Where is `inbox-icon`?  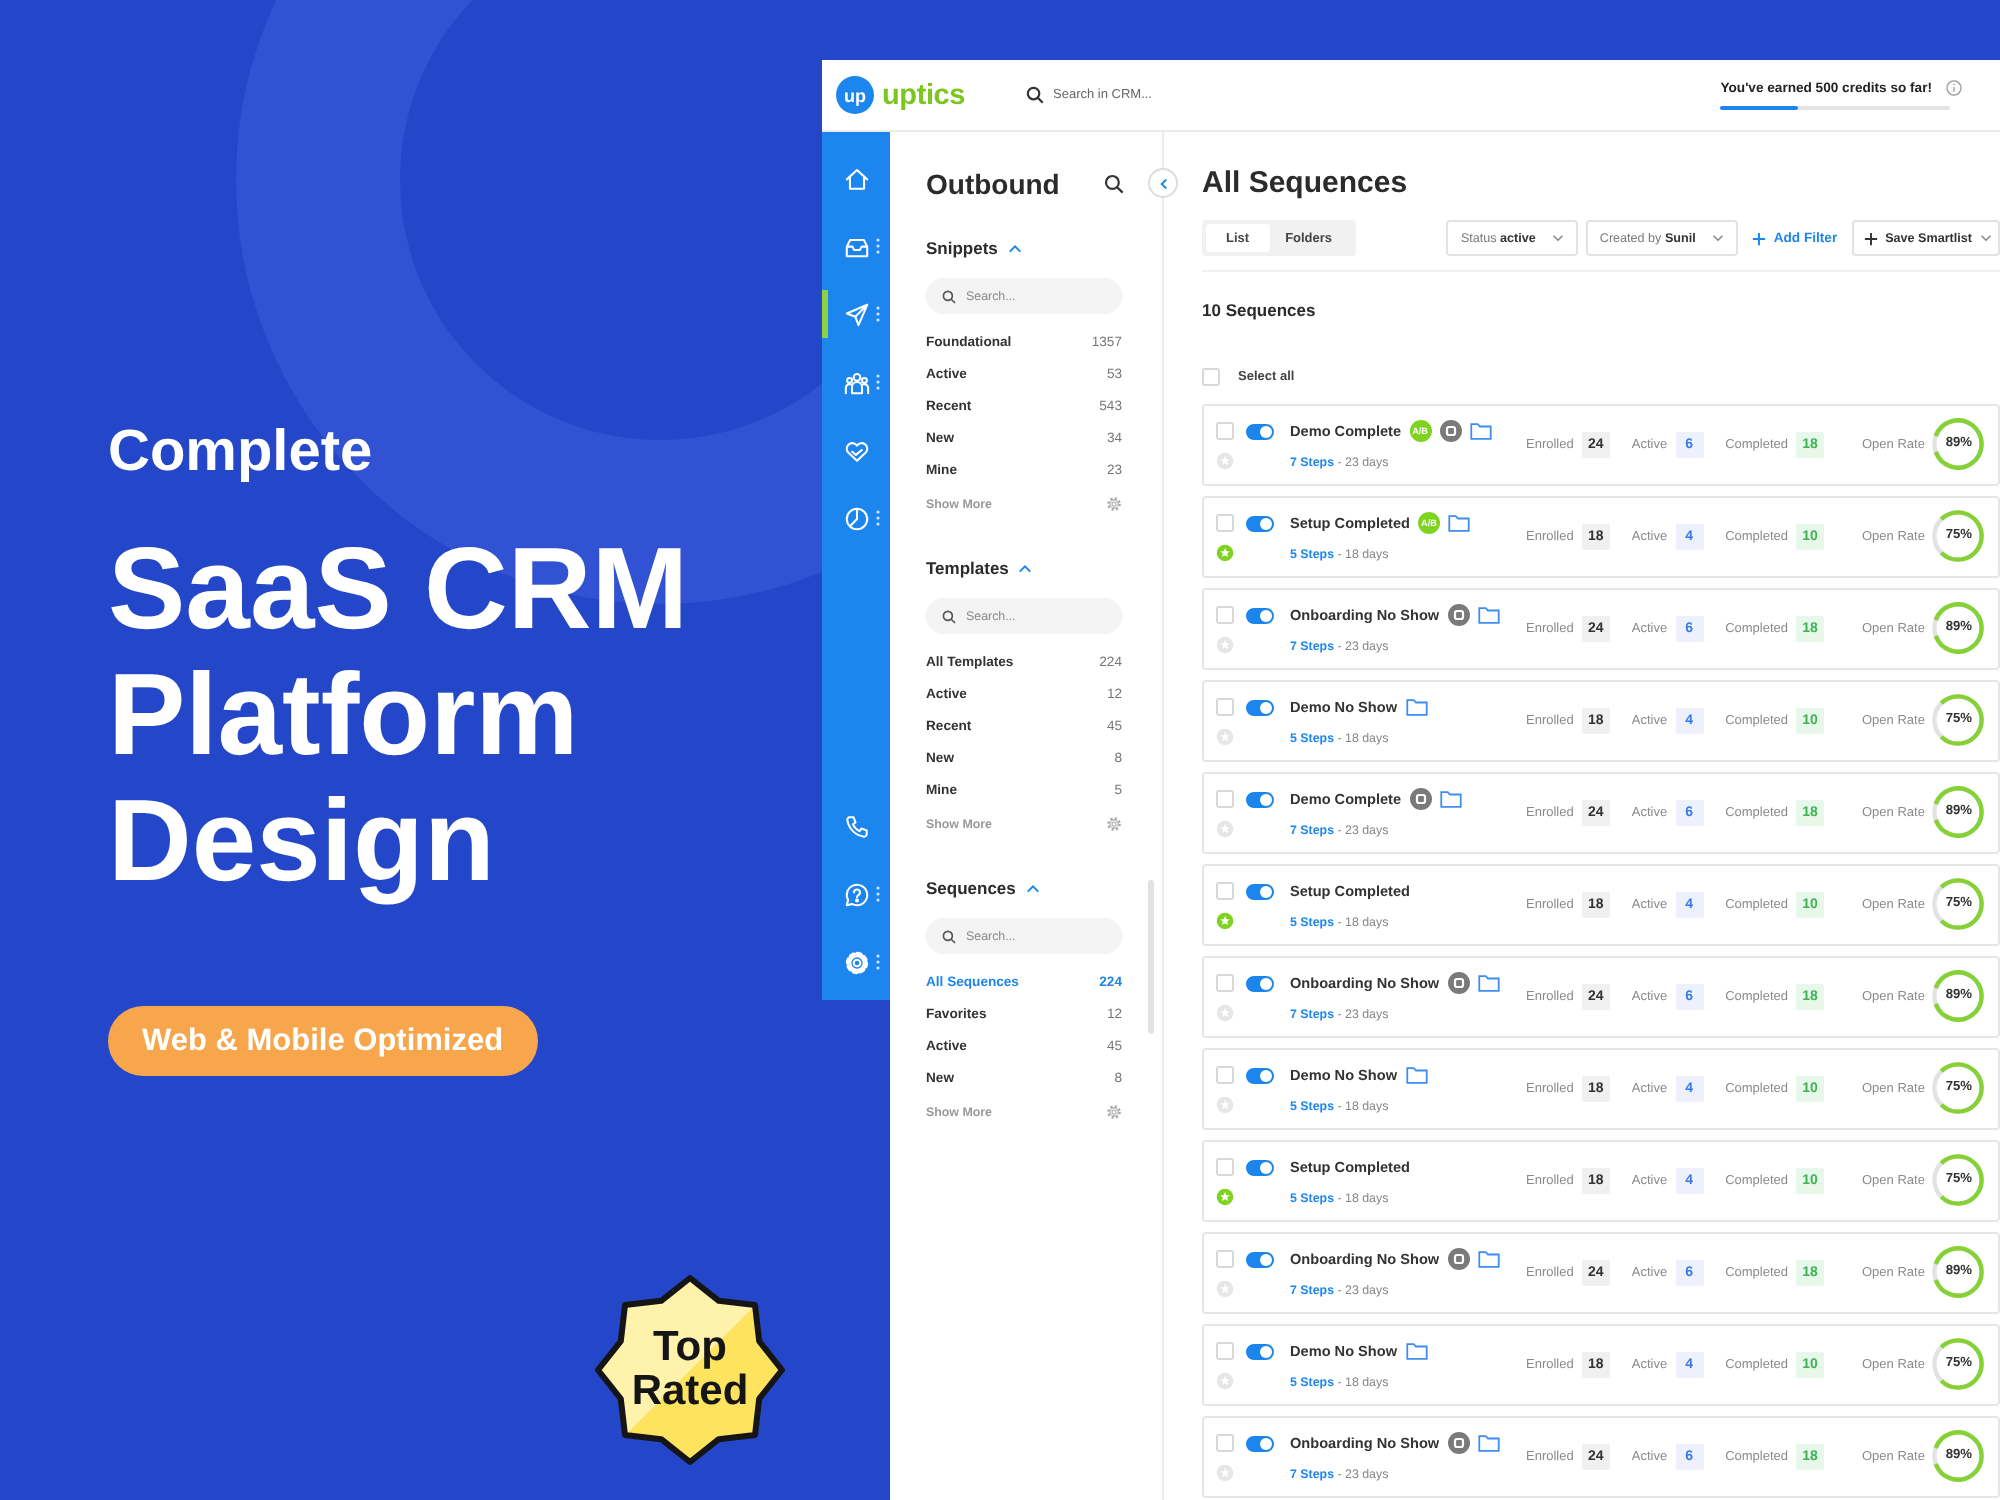 inbox-icon is located at coordinates (856, 246).